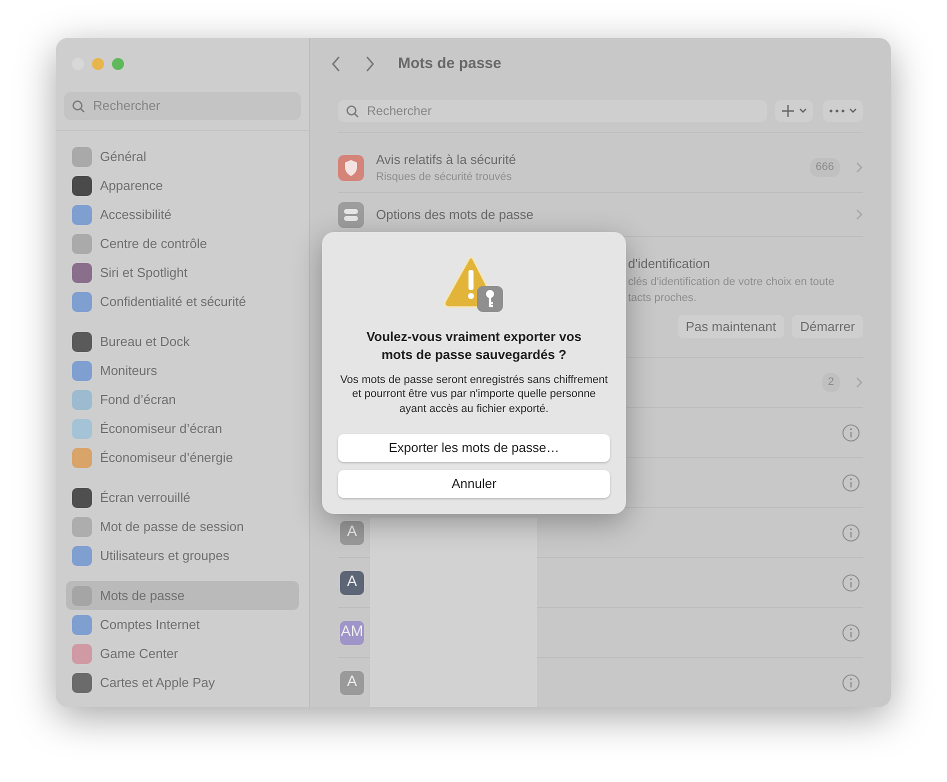  I want to click on cancel-button: Annuler, so click(474, 484).